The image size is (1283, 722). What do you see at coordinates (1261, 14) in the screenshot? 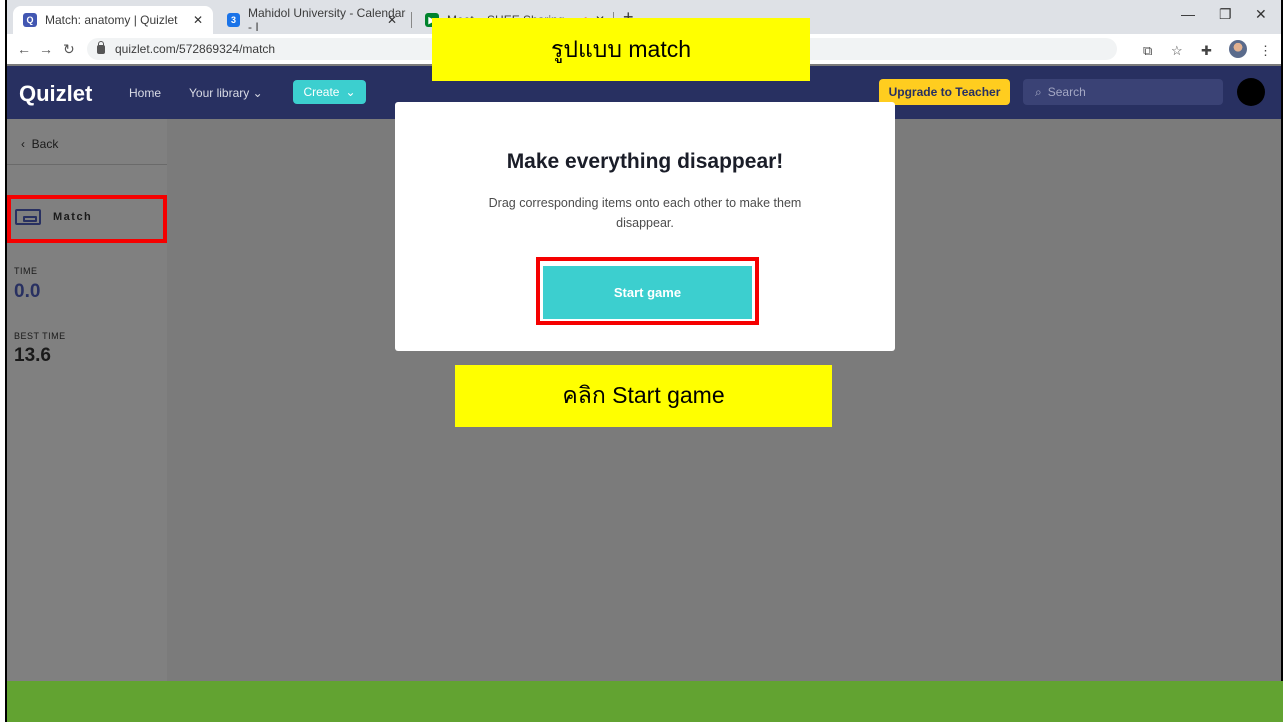
I see `close-window-icon: ✕` at bounding box center [1261, 14].